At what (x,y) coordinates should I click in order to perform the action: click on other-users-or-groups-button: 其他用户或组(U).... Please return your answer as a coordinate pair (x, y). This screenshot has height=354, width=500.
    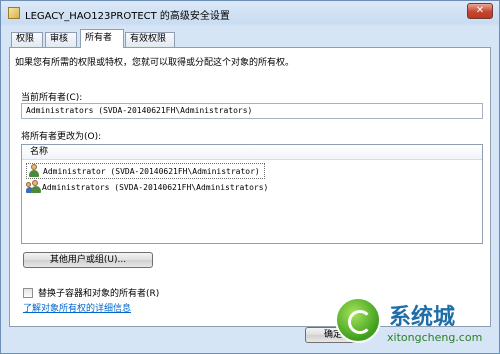
    Looking at the image, I should click on (88, 260).